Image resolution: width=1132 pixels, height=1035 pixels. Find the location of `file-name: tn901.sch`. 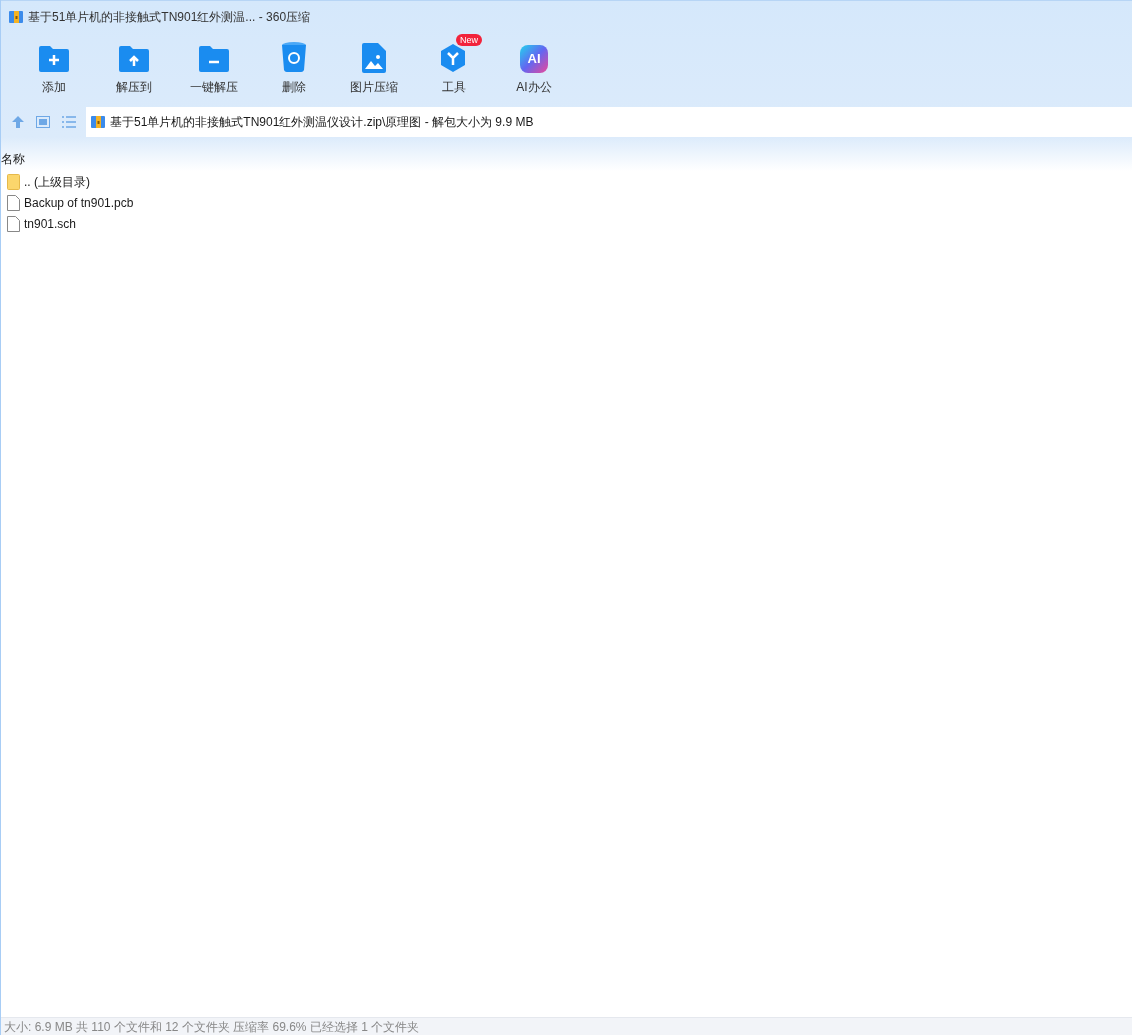

file-name: tn901.sch is located at coordinates (50, 223).